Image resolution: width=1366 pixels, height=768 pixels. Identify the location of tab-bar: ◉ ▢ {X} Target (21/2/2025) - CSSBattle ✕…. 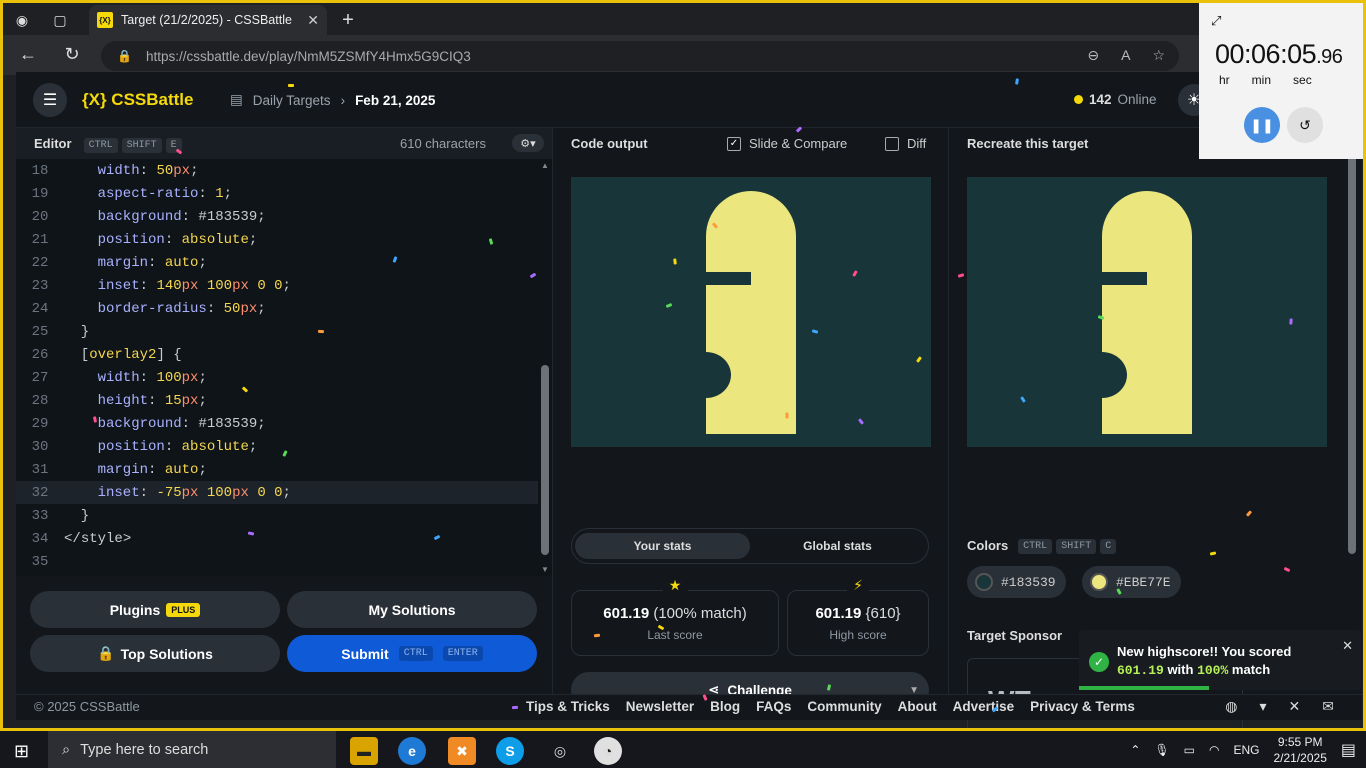
(683, 19).